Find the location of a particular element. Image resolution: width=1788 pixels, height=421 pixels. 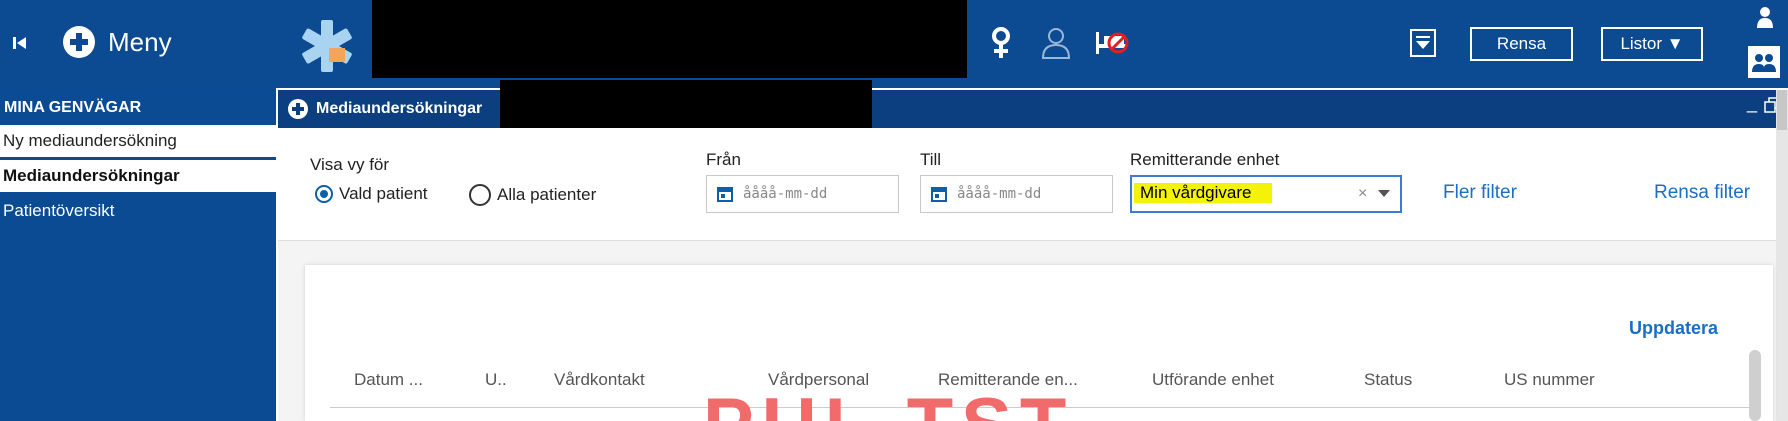

to-label: Till is located at coordinates (931, 159).